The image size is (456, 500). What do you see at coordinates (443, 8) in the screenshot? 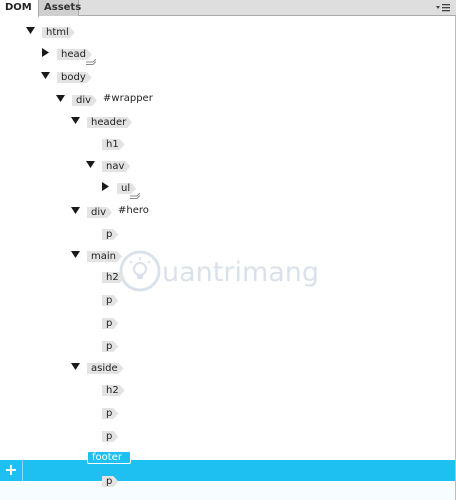
I see `panel-menu-icon` at bounding box center [443, 8].